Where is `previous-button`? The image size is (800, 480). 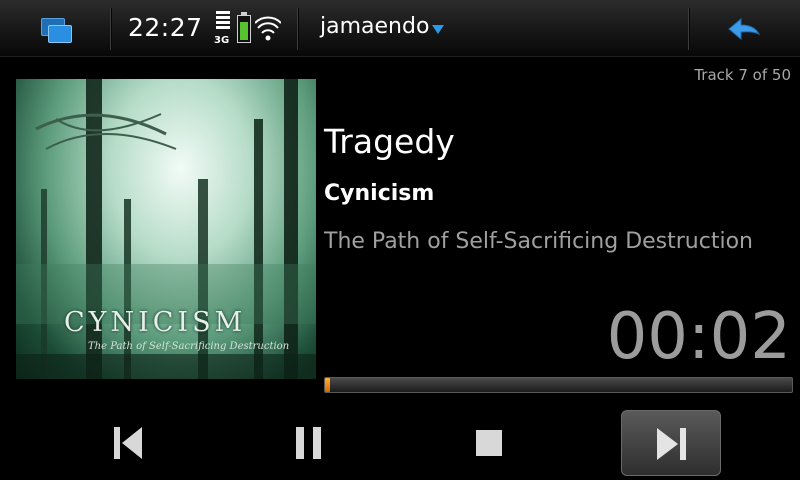 previous-button is located at coordinates (128, 443).